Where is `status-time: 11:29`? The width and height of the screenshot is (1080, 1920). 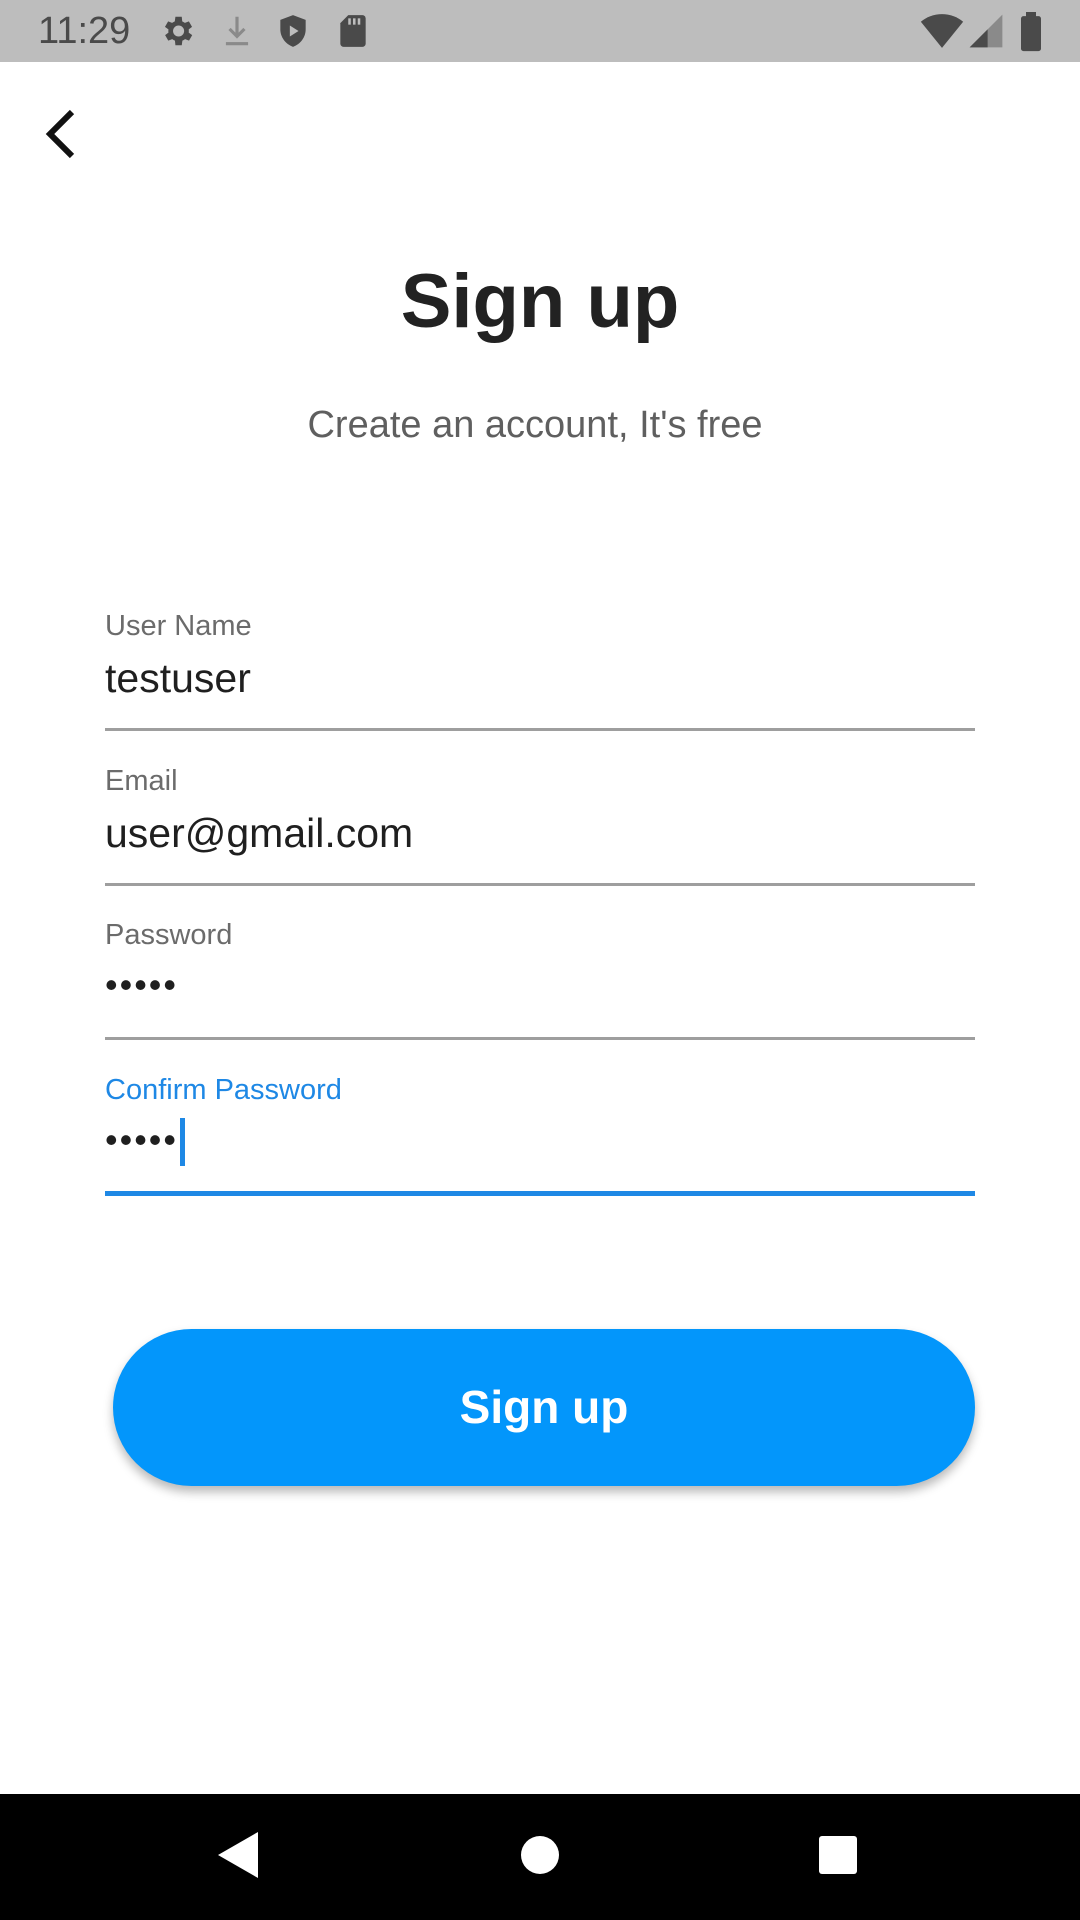
status-time: 11:29 is located at coordinates (84, 31).